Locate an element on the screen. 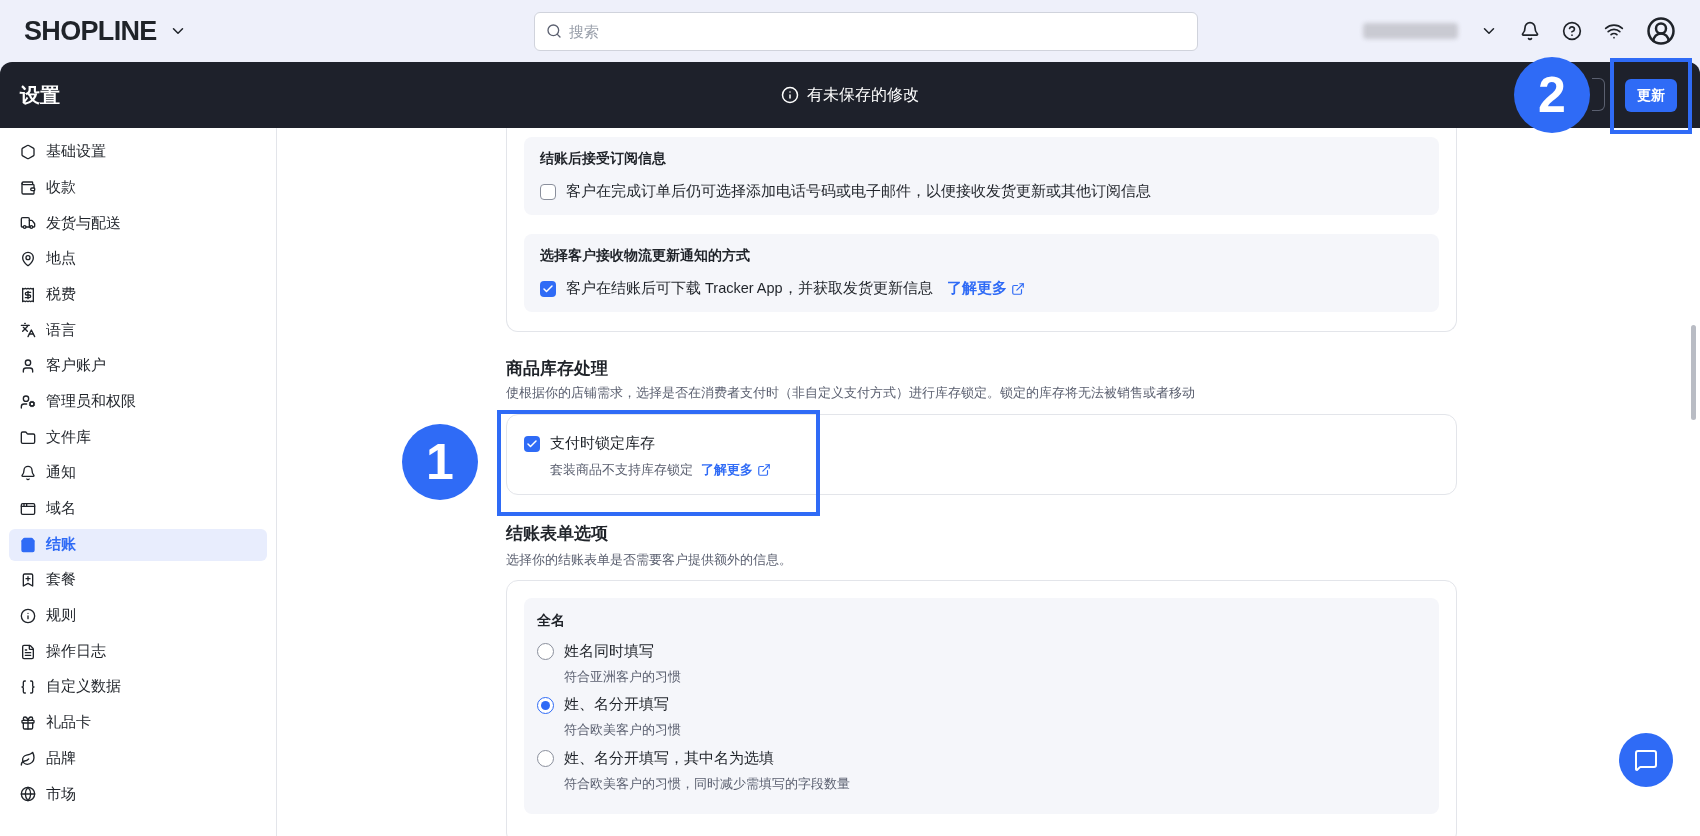 The width and height of the screenshot is (1700, 836). unsaved-notice: 有未保存的修改 is located at coordinates (863, 95).